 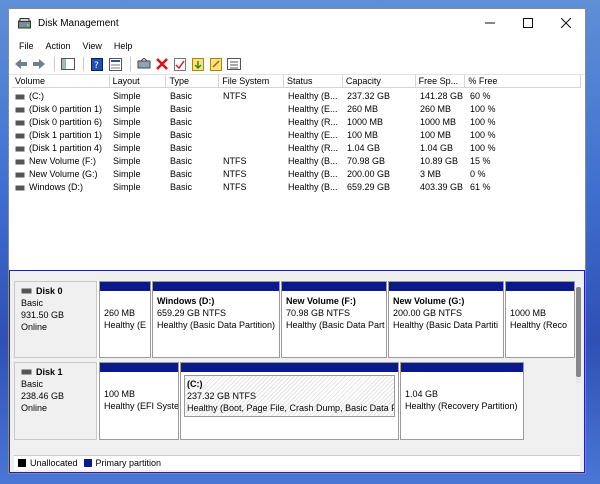 I want to click on disk-size: 238.46 GB, so click(x=43, y=396).